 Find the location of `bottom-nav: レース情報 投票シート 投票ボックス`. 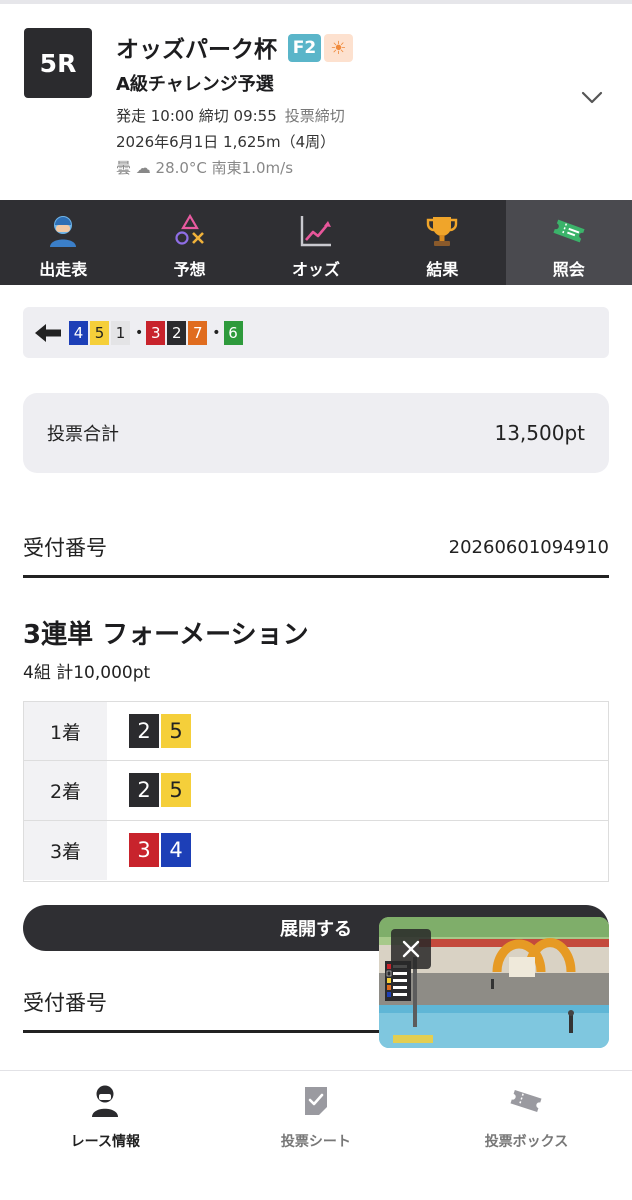

bottom-nav: レース情報 投票シート 投票ボックス is located at coordinates (316, 1135).